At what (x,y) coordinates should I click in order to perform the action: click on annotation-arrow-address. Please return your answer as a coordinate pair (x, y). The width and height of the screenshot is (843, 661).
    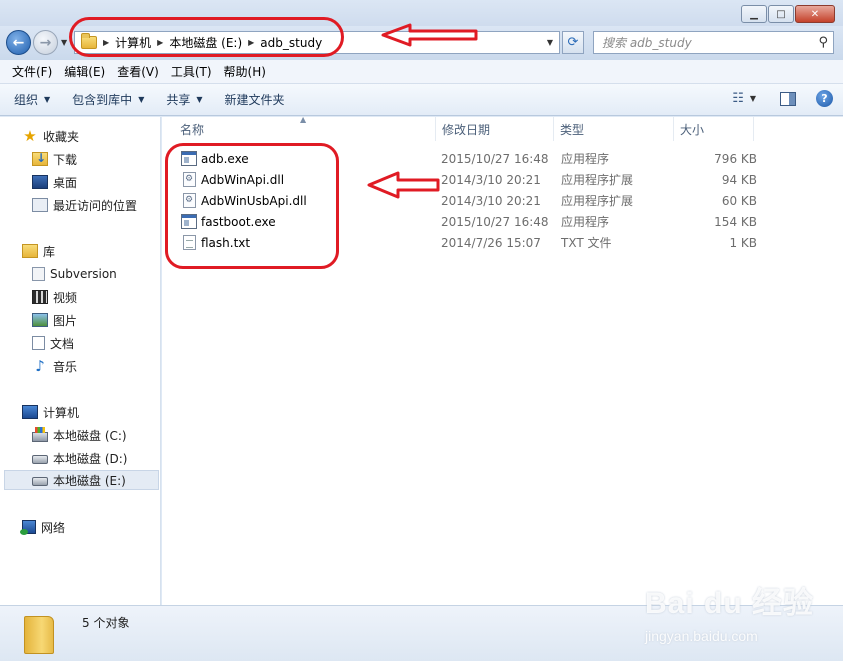
    Looking at the image, I should click on (429, 35).